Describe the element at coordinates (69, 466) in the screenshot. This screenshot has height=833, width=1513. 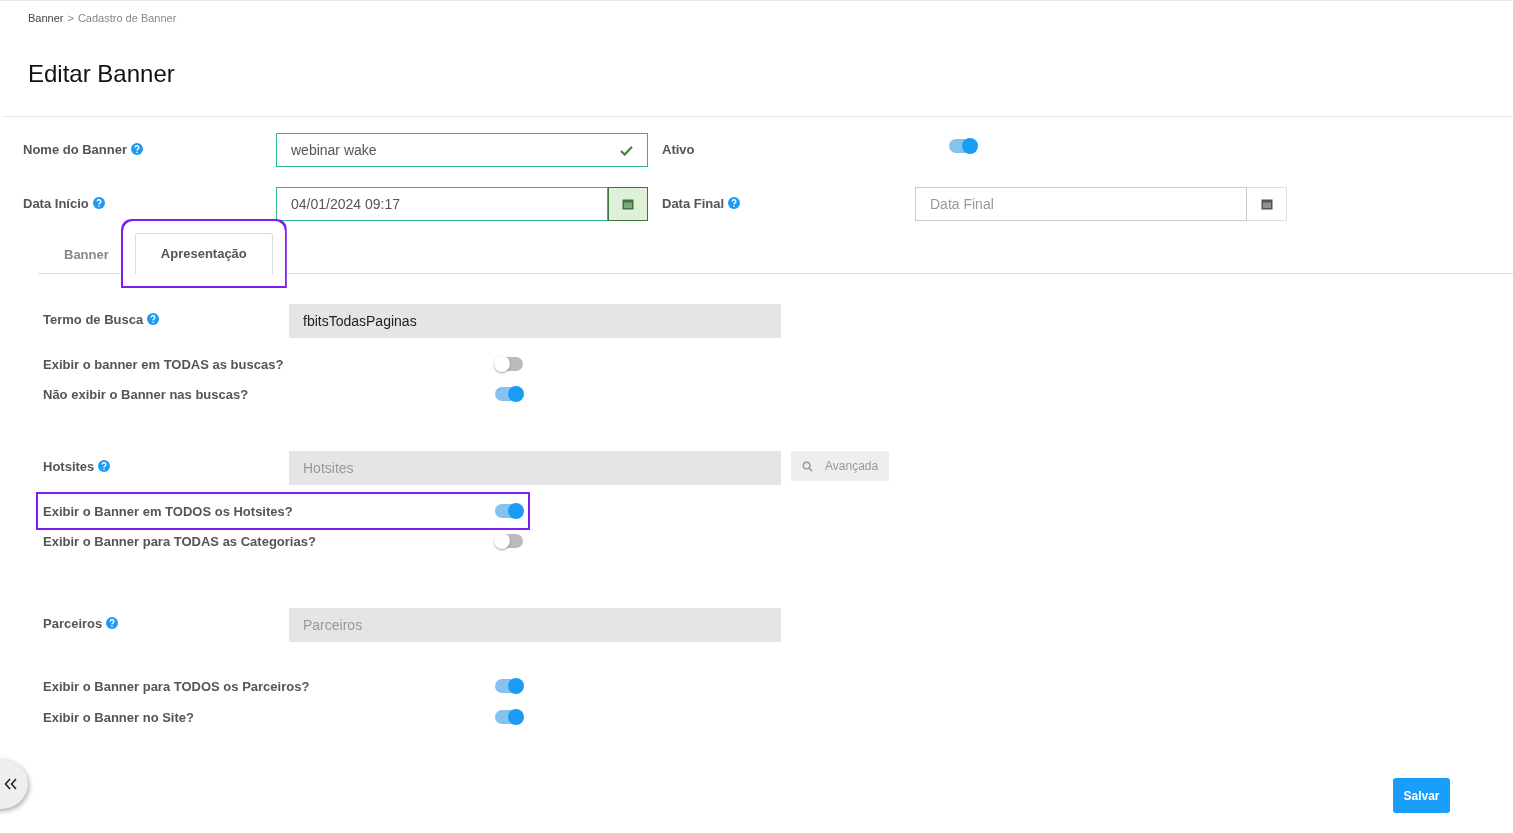
I see `field-label: Hotsites` at that location.